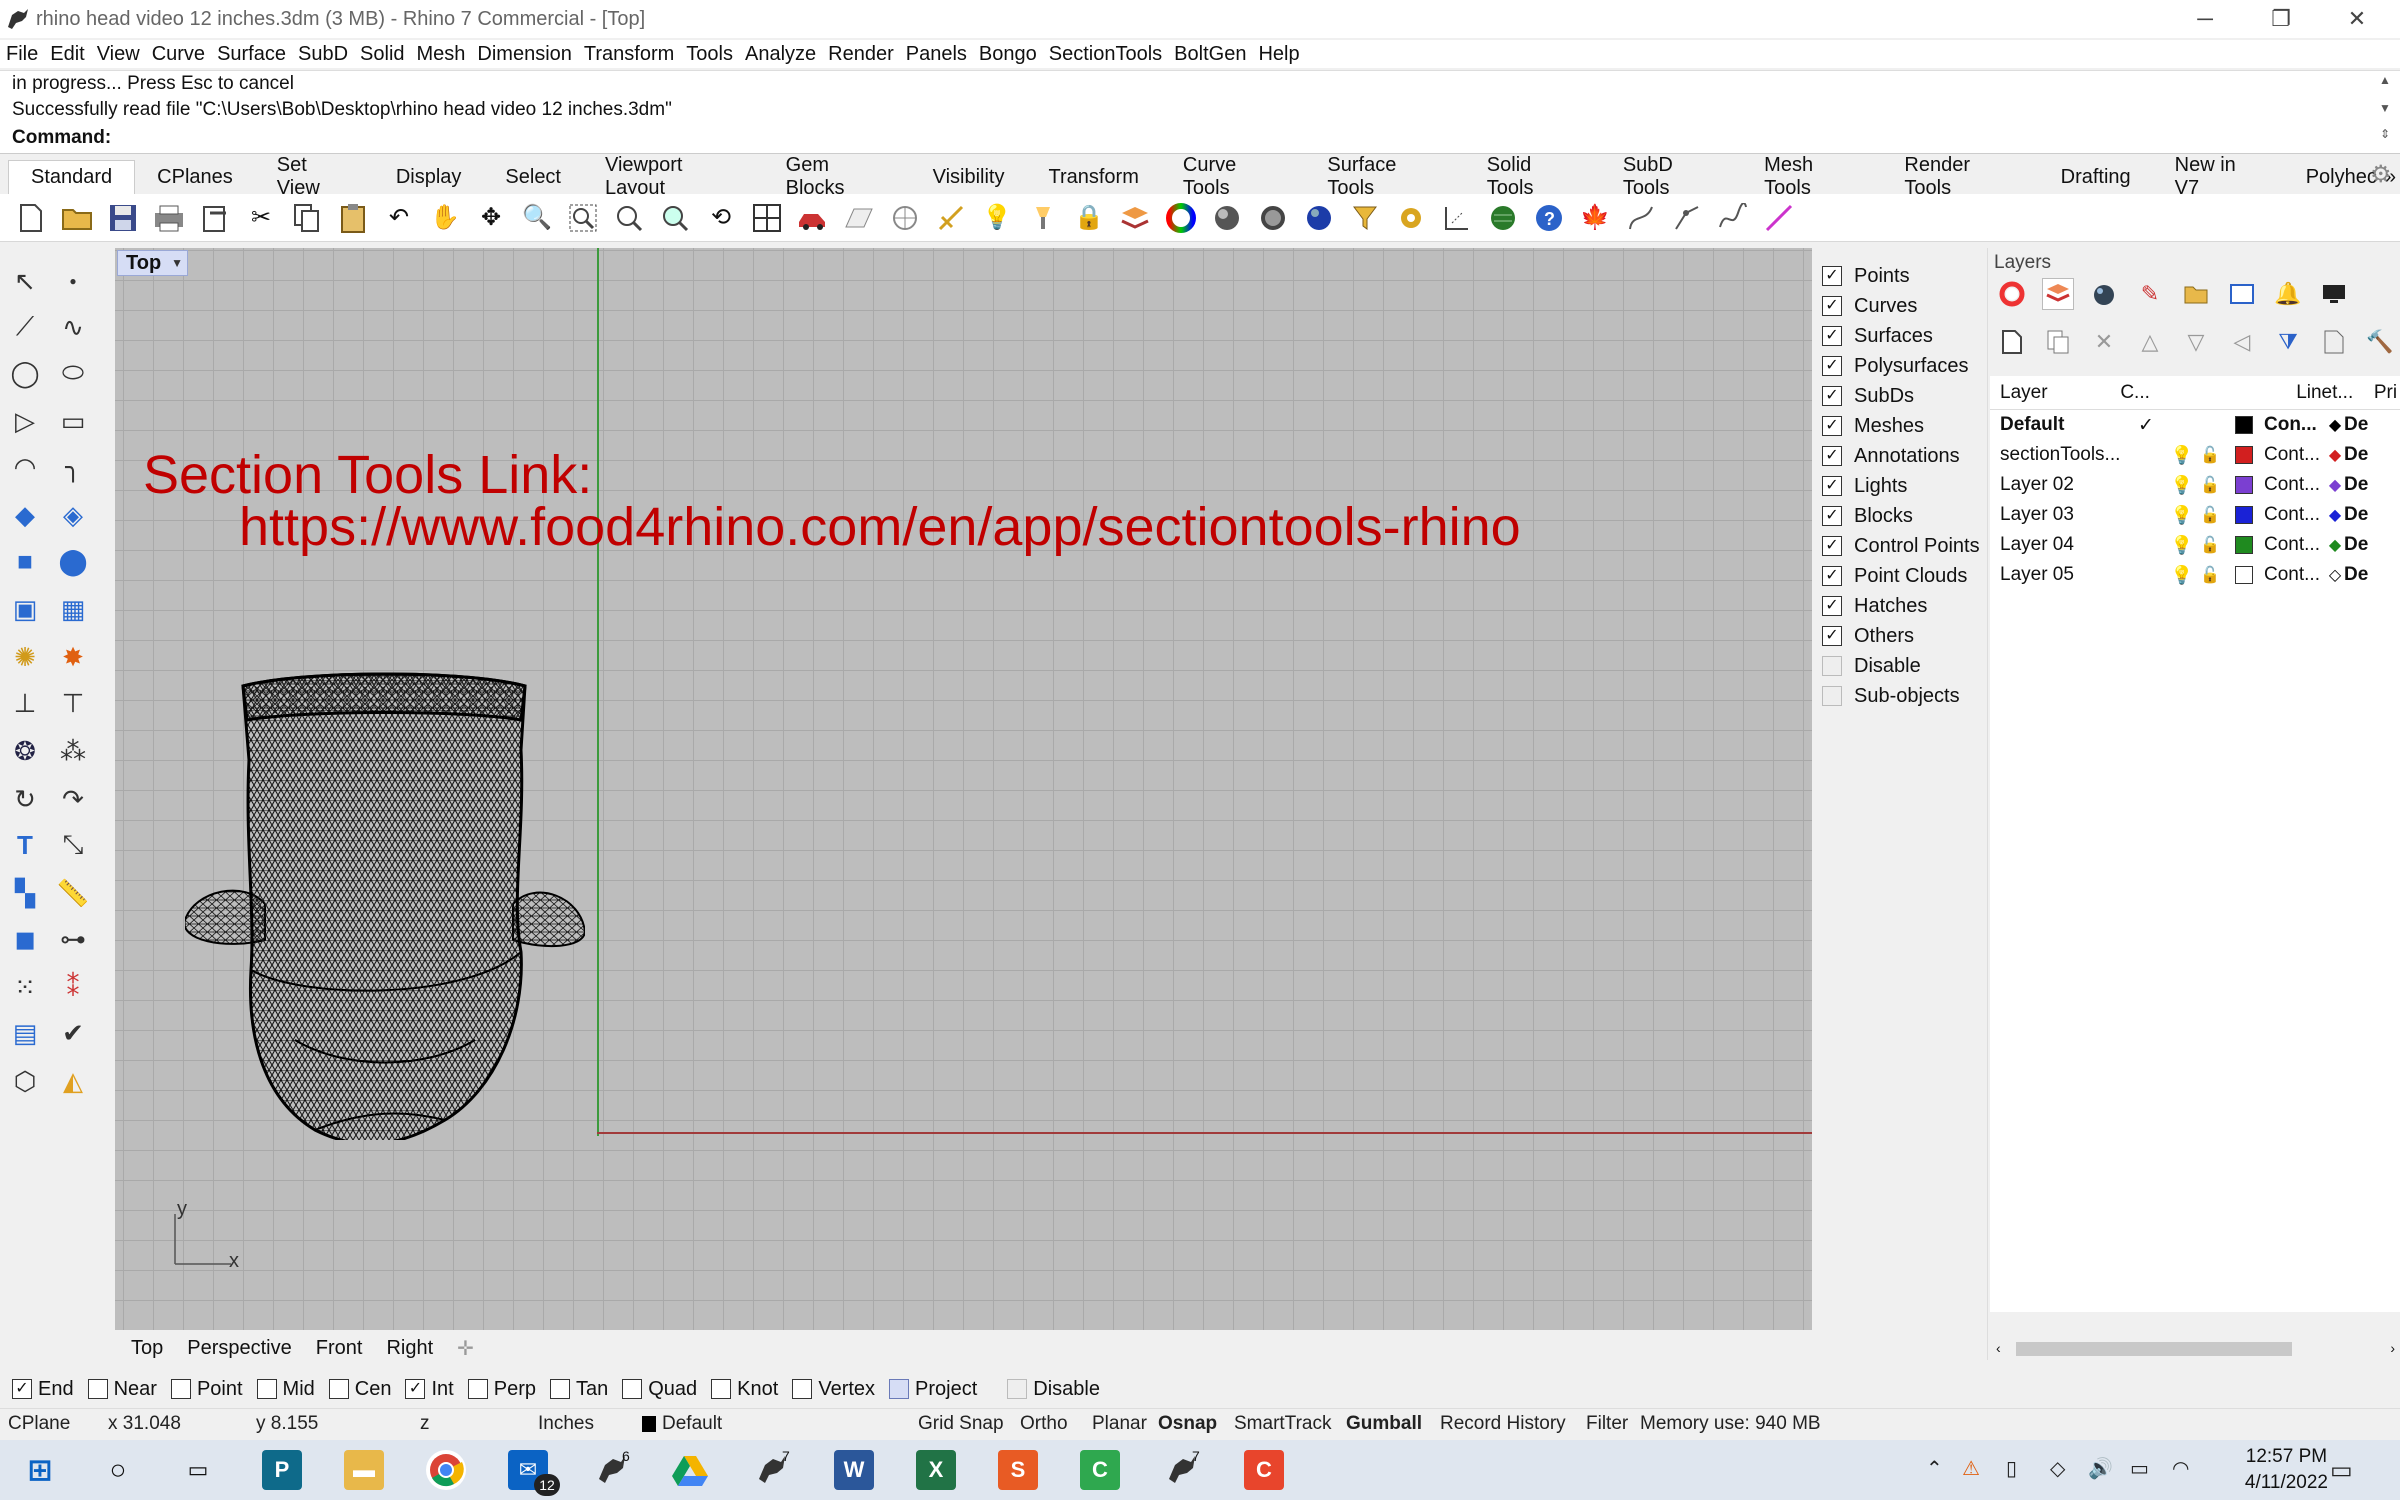 The image size is (2400, 1500). What do you see at coordinates (578, 1389) in the screenshot?
I see `osnap-item: Tan` at bounding box center [578, 1389].